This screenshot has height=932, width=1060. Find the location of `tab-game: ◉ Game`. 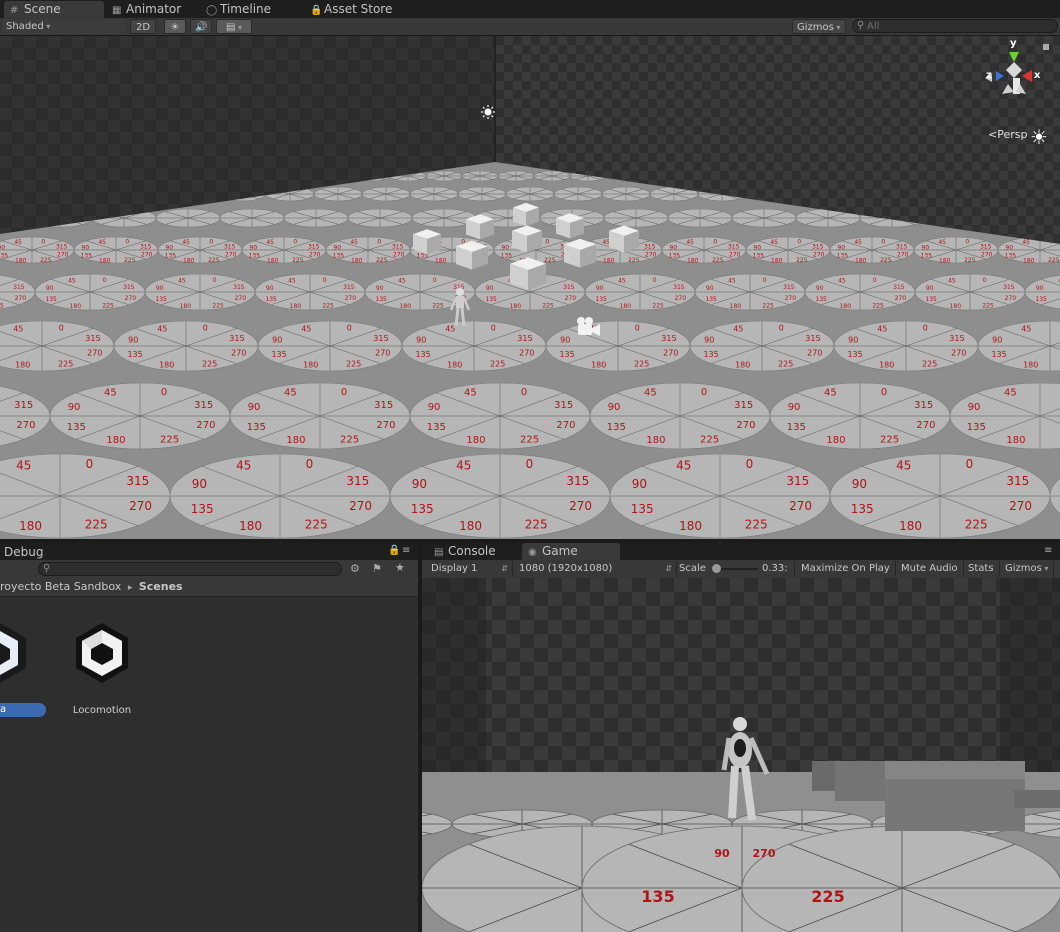

tab-game: ◉ Game is located at coordinates (571, 551).